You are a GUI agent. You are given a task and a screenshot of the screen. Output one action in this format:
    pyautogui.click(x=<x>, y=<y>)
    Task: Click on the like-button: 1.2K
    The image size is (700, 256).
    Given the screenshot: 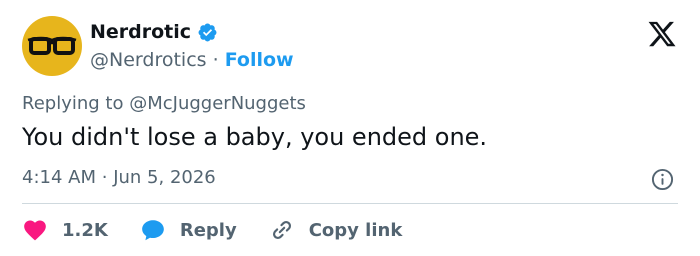 What is the action you would take?
    pyautogui.click(x=65, y=230)
    